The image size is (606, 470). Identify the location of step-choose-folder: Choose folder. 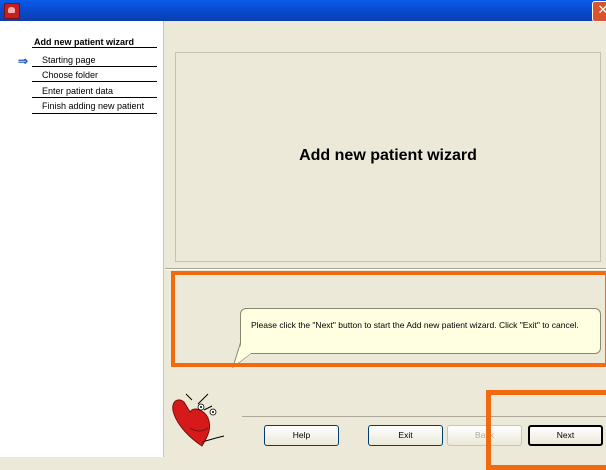
(70, 75).